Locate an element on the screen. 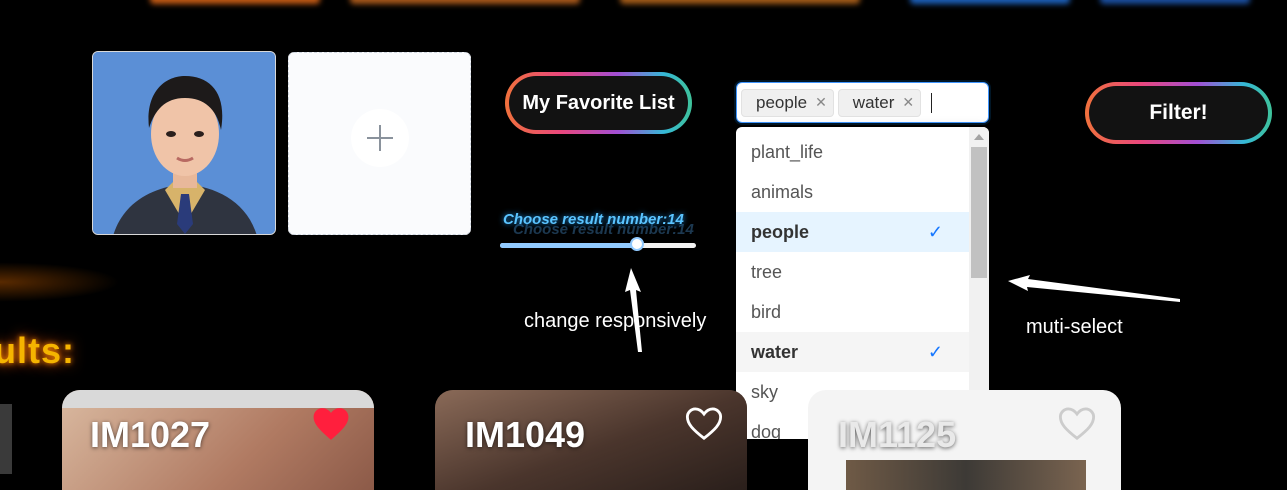  result-card: IM1027 is located at coordinates (218, 440).